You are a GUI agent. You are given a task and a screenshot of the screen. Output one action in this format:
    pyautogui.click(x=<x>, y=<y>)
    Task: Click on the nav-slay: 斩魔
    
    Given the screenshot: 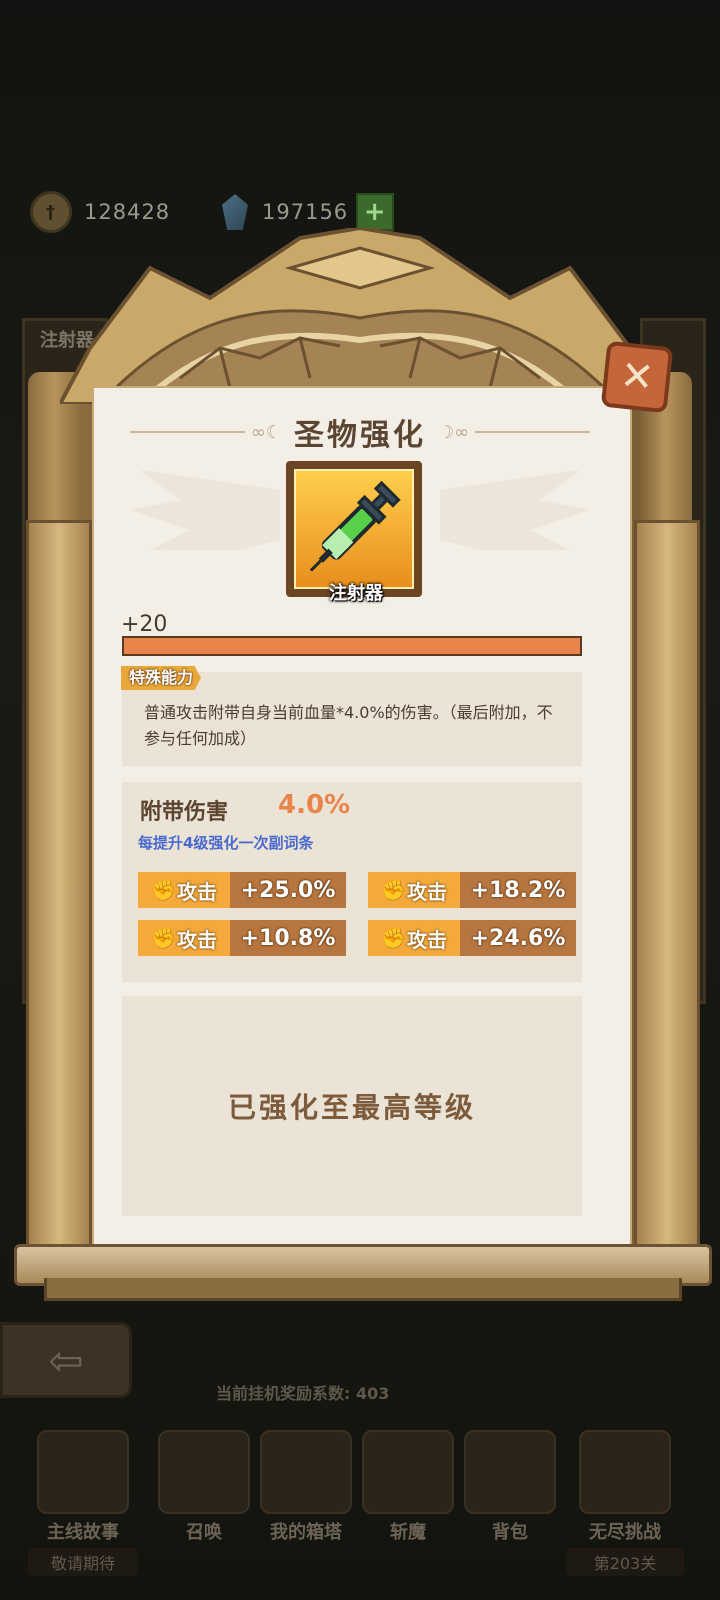 What is the action you would take?
    pyautogui.click(x=408, y=1505)
    